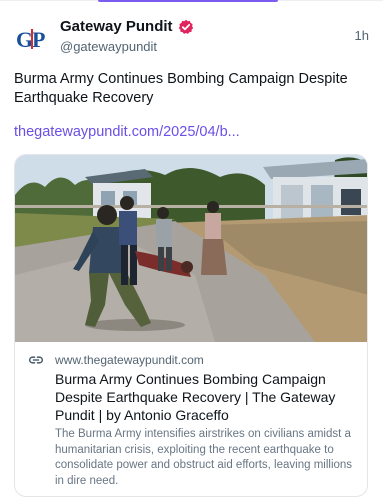 This screenshot has height=500, width=383. Describe the element at coordinates (36, 360) in the screenshot. I see `link-icon` at that location.